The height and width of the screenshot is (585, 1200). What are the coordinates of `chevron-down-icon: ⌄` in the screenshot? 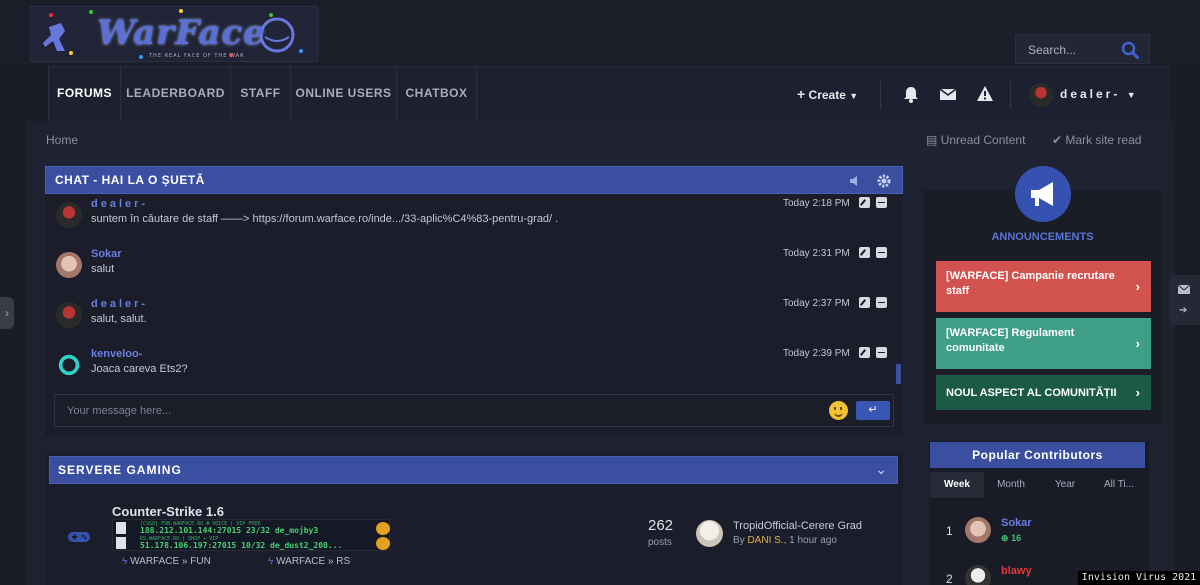 It's located at (881, 469).